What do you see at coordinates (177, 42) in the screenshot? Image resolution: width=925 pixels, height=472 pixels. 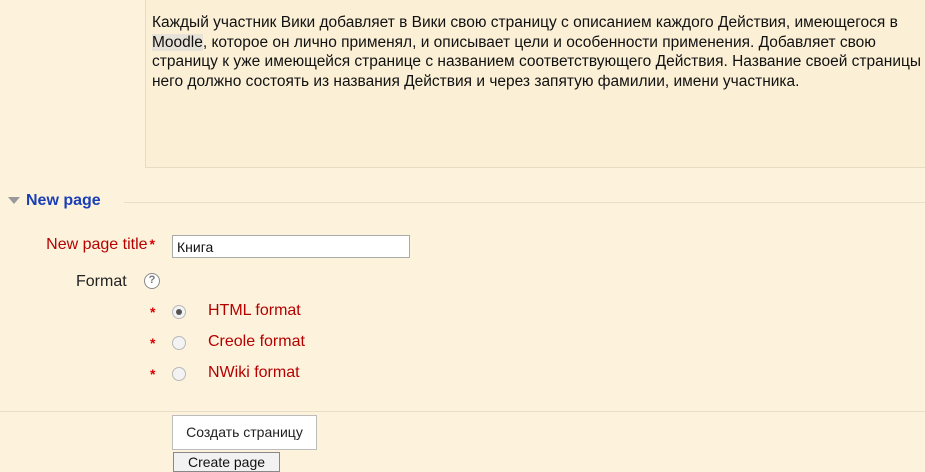 I see `moodle-link: Moodle` at bounding box center [177, 42].